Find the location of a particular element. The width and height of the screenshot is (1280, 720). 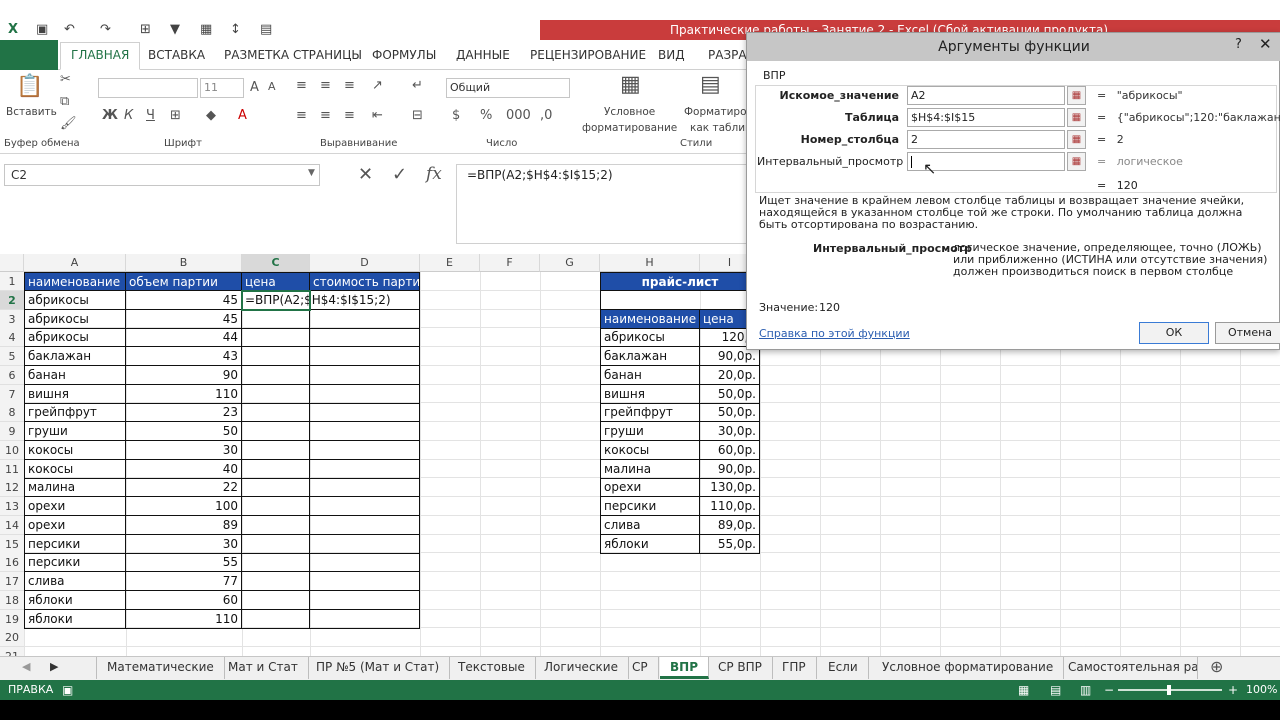

table-cell-volume: 43 is located at coordinates (184, 356).